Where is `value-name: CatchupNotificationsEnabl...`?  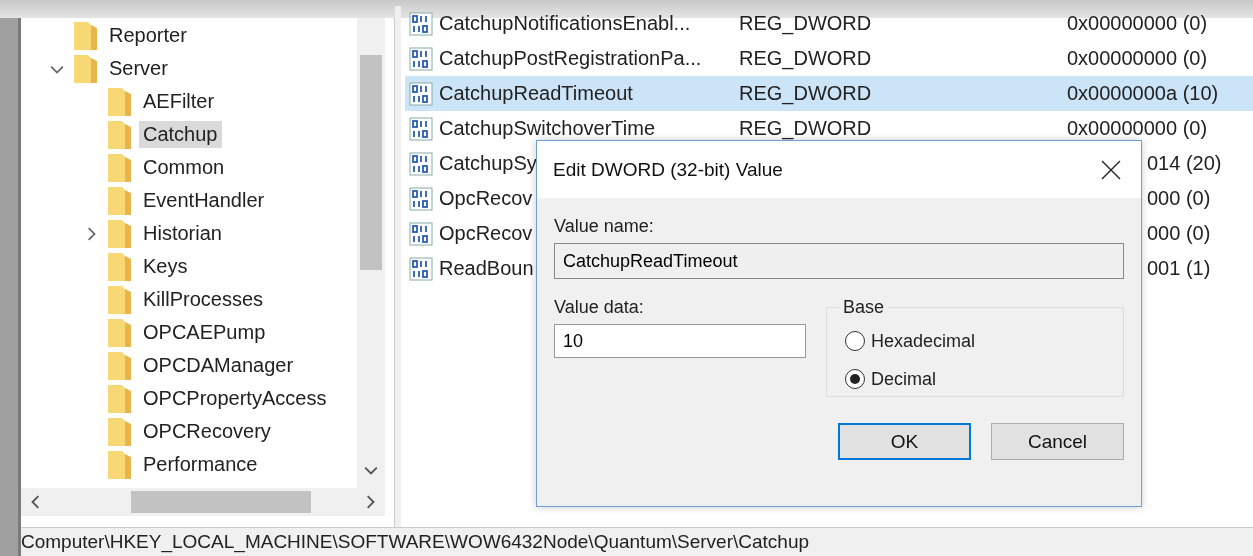
value-name: CatchupNotificationsEnabl... is located at coordinates (565, 23).